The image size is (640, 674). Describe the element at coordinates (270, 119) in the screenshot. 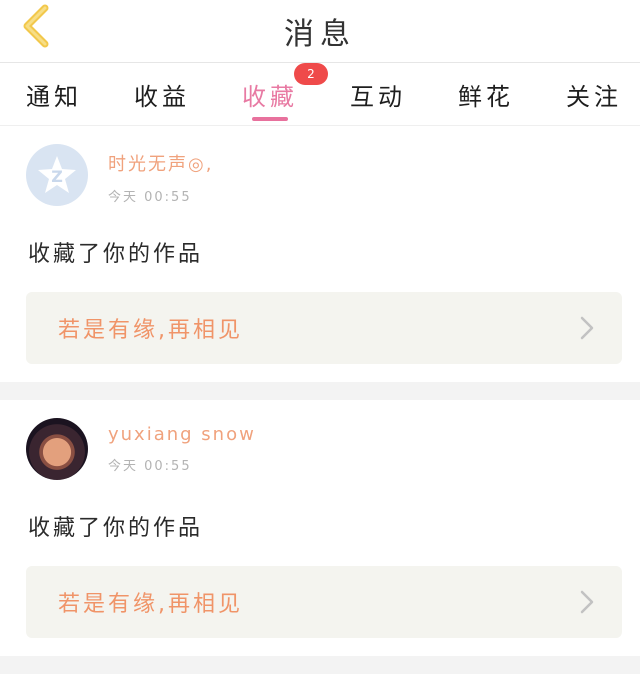

I see `active-tab-indicator` at that location.